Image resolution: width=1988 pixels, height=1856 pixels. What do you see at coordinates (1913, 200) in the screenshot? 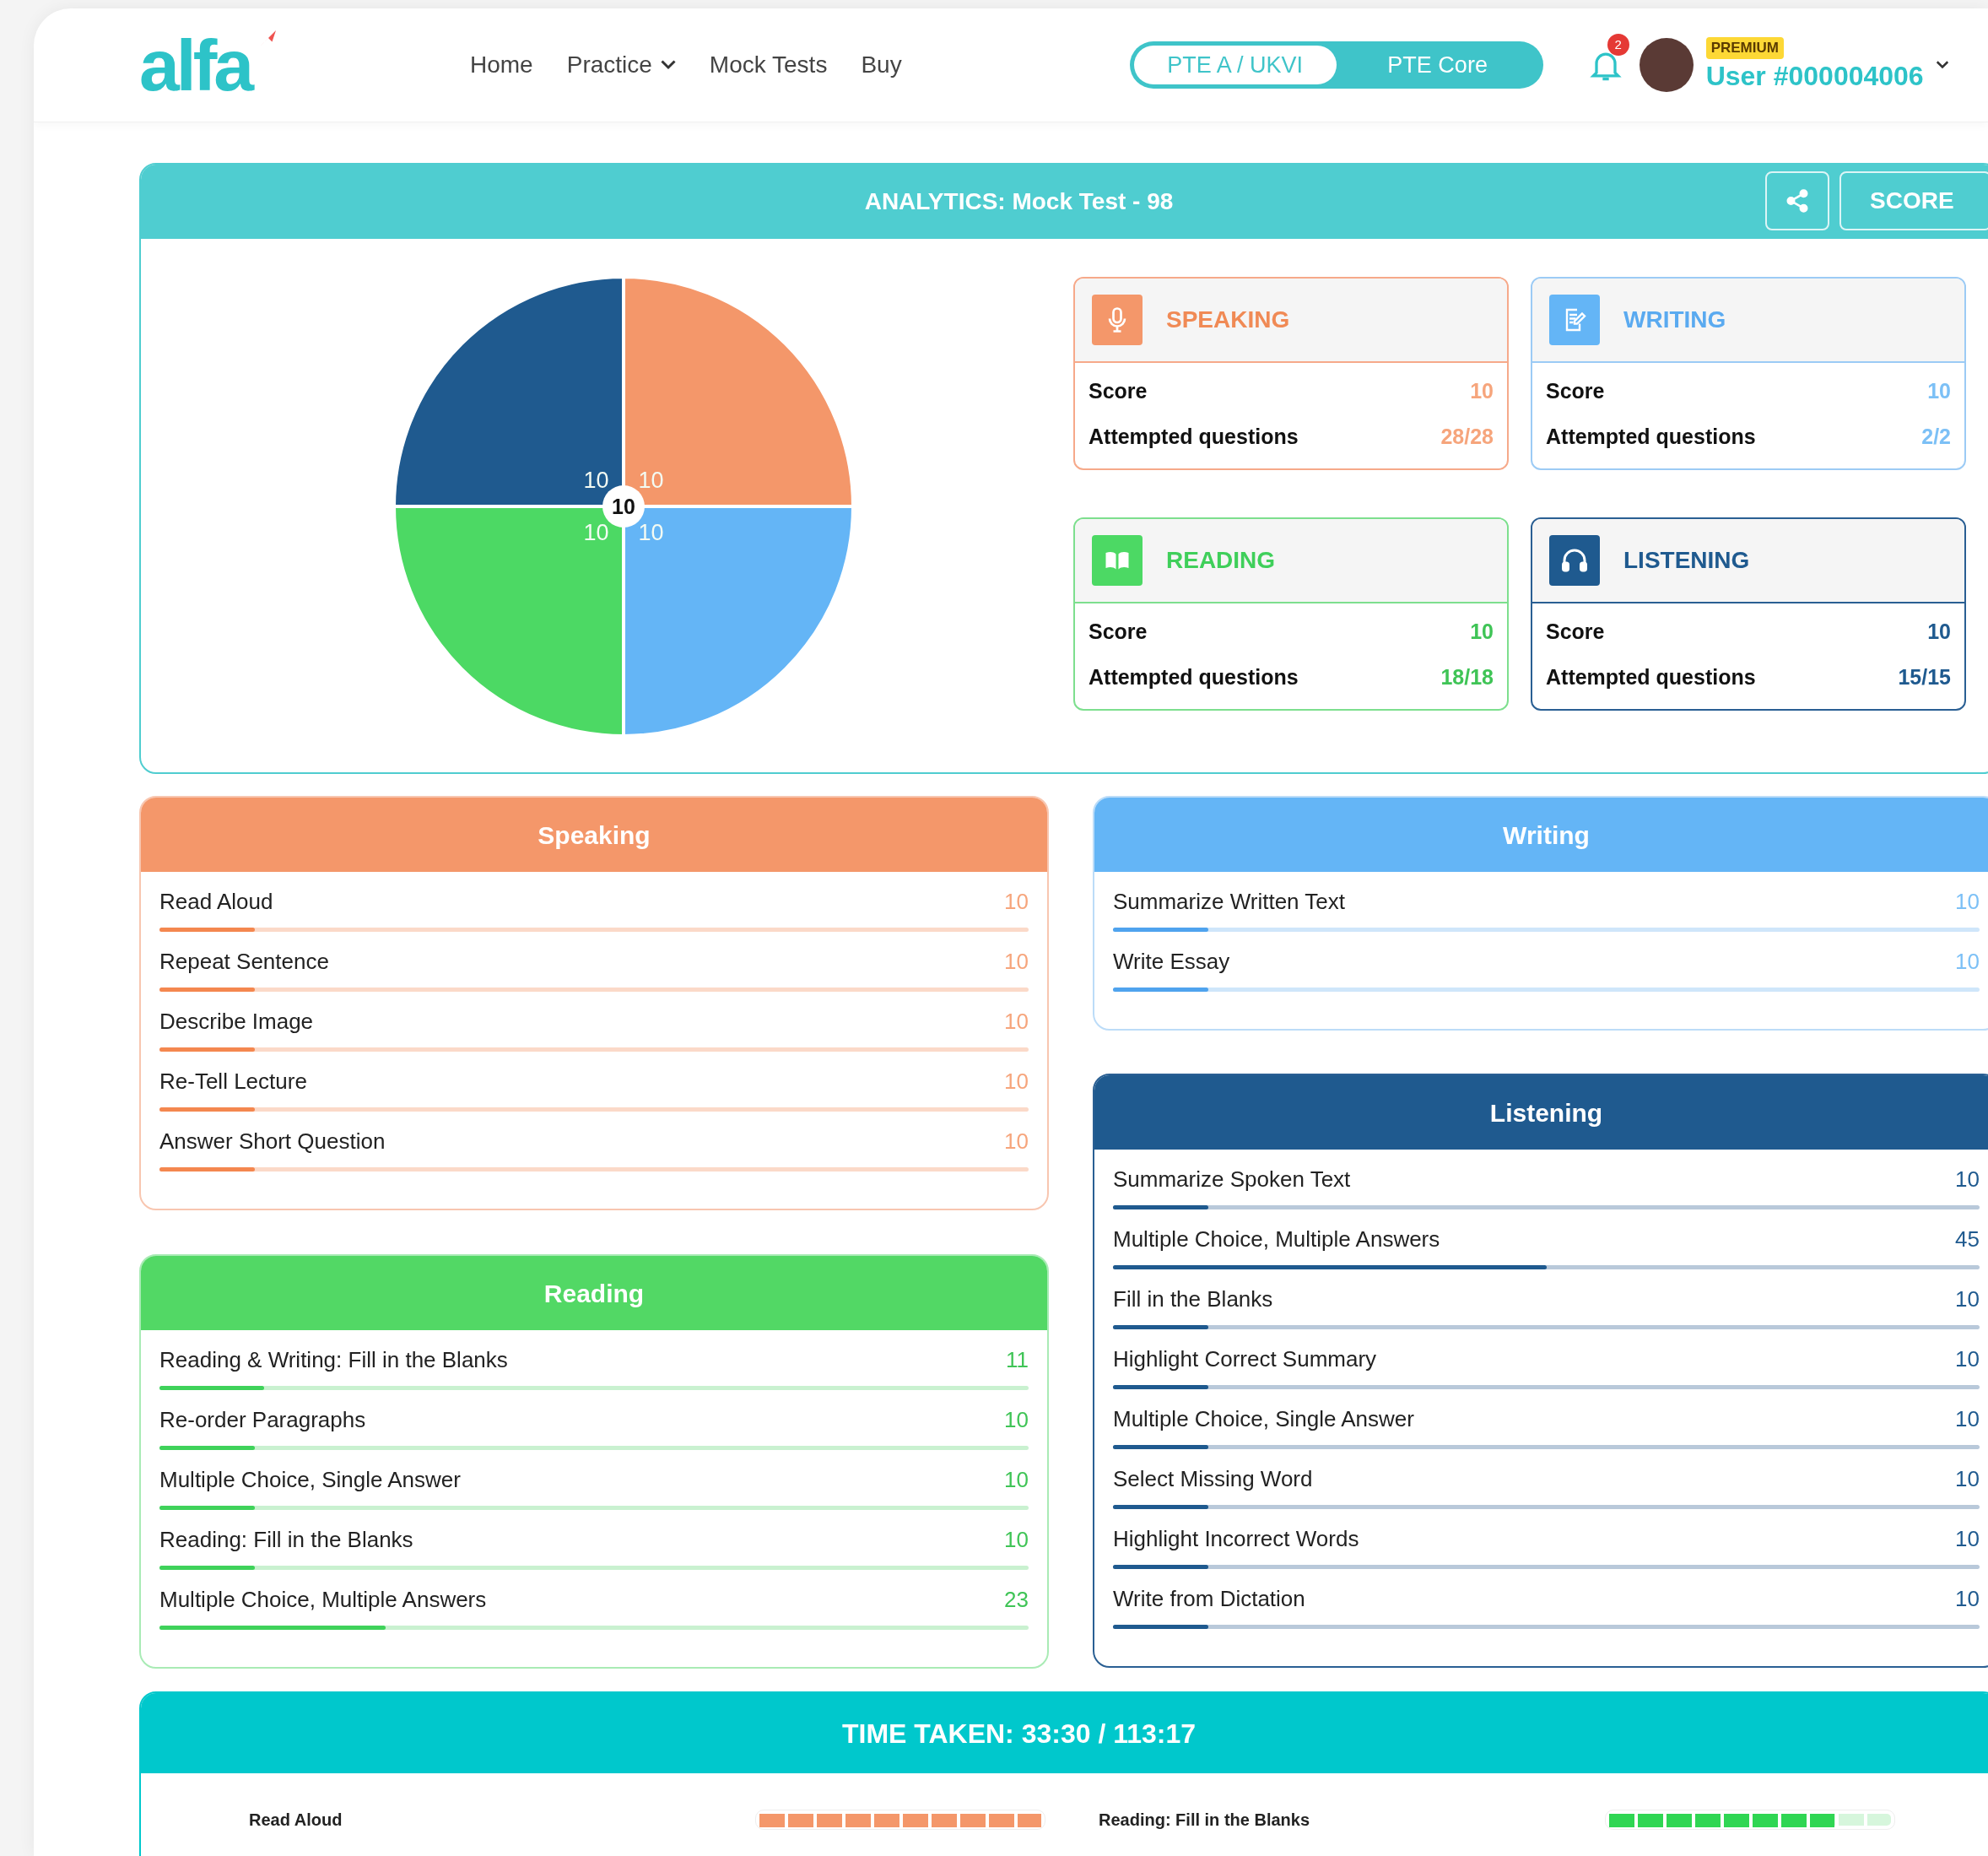
I see `score-button: SCORE` at bounding box center [1913, 200].